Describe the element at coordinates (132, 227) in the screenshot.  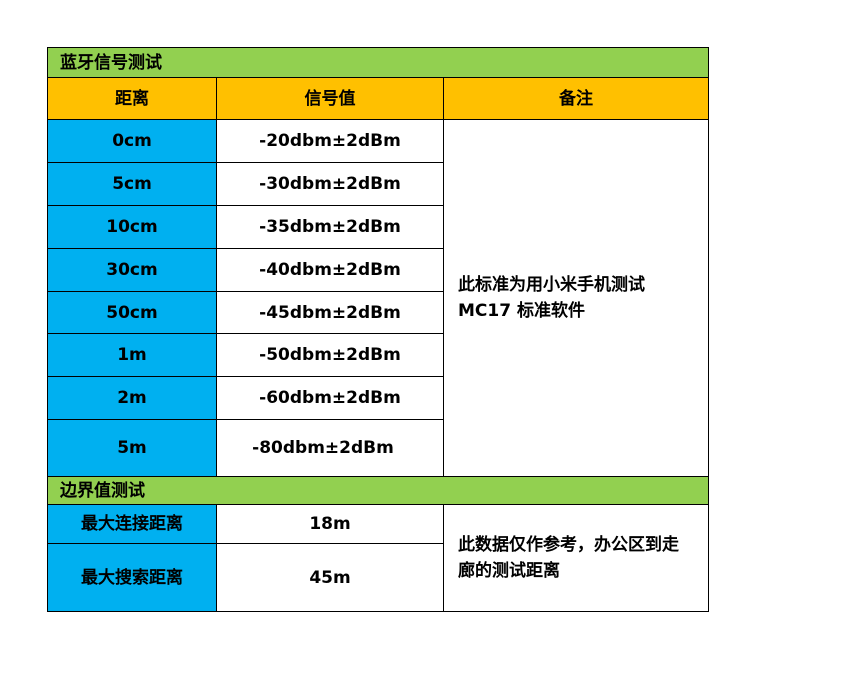
I see `distance-cell: 10cm` at that location.